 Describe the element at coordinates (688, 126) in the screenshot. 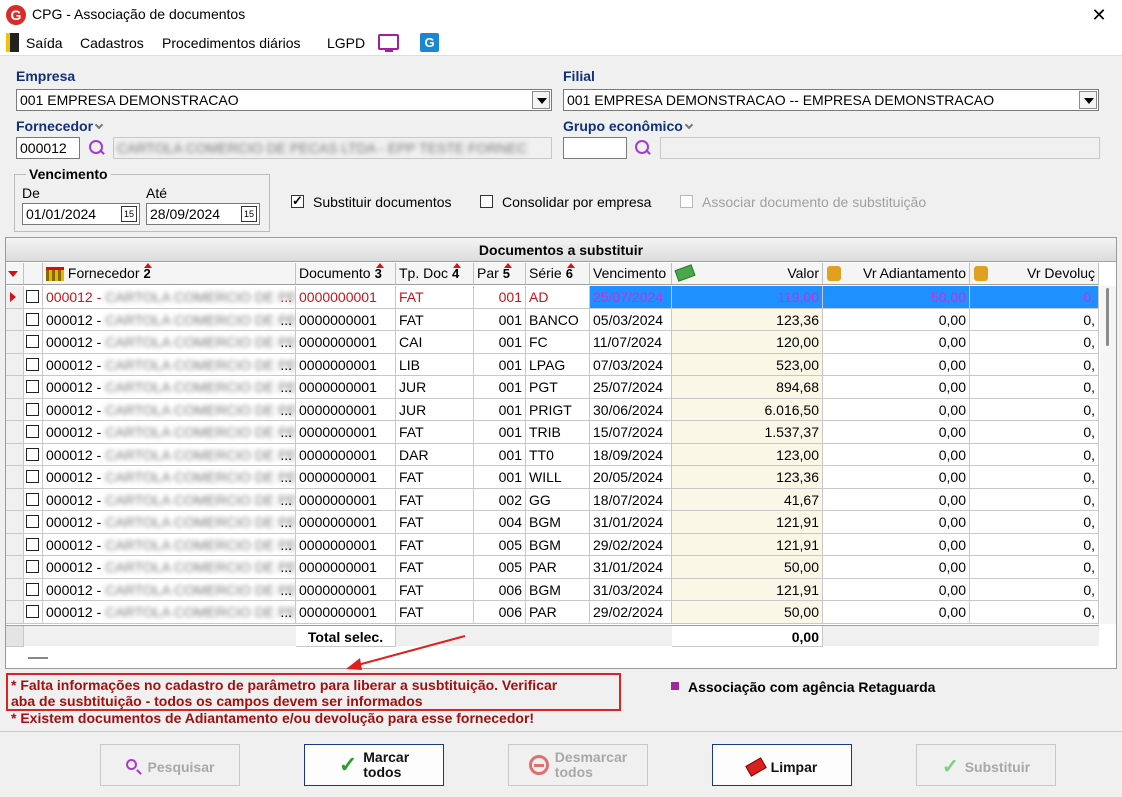

I see `arrow-down-icon` at that location.